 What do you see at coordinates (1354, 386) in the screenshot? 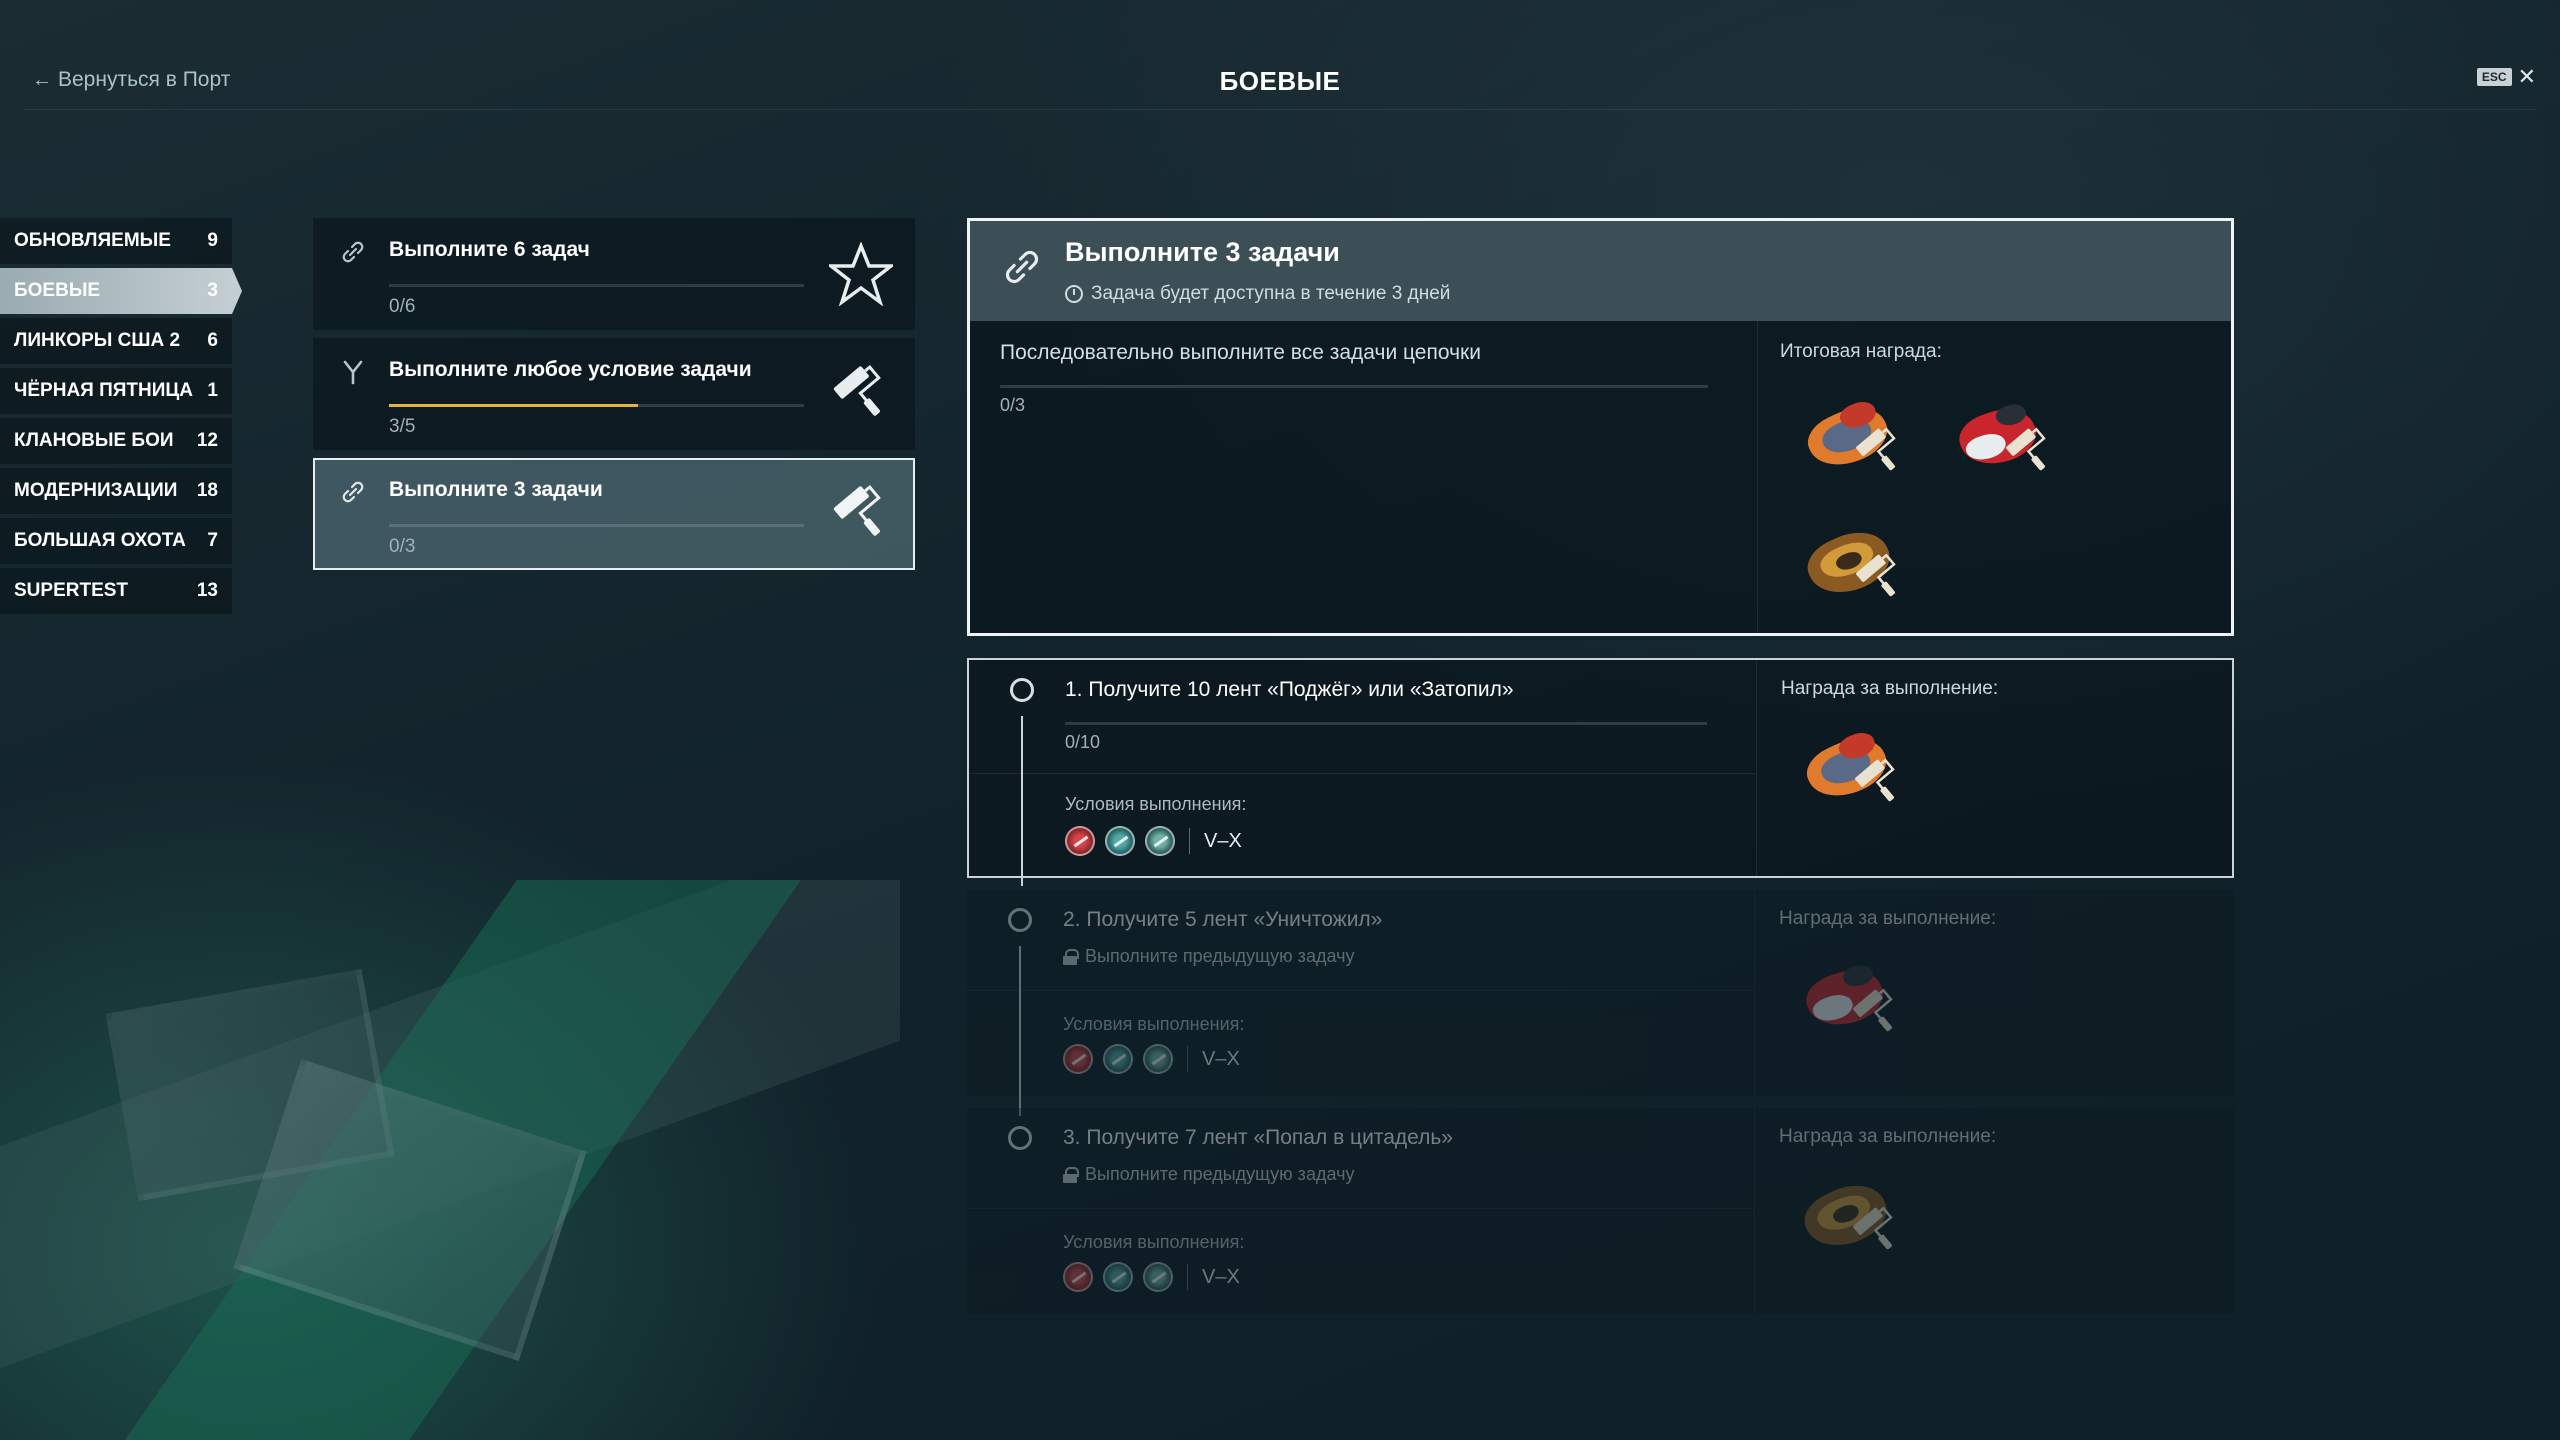
I see `chain-progress-bar` at bounding box center [1354, 386].